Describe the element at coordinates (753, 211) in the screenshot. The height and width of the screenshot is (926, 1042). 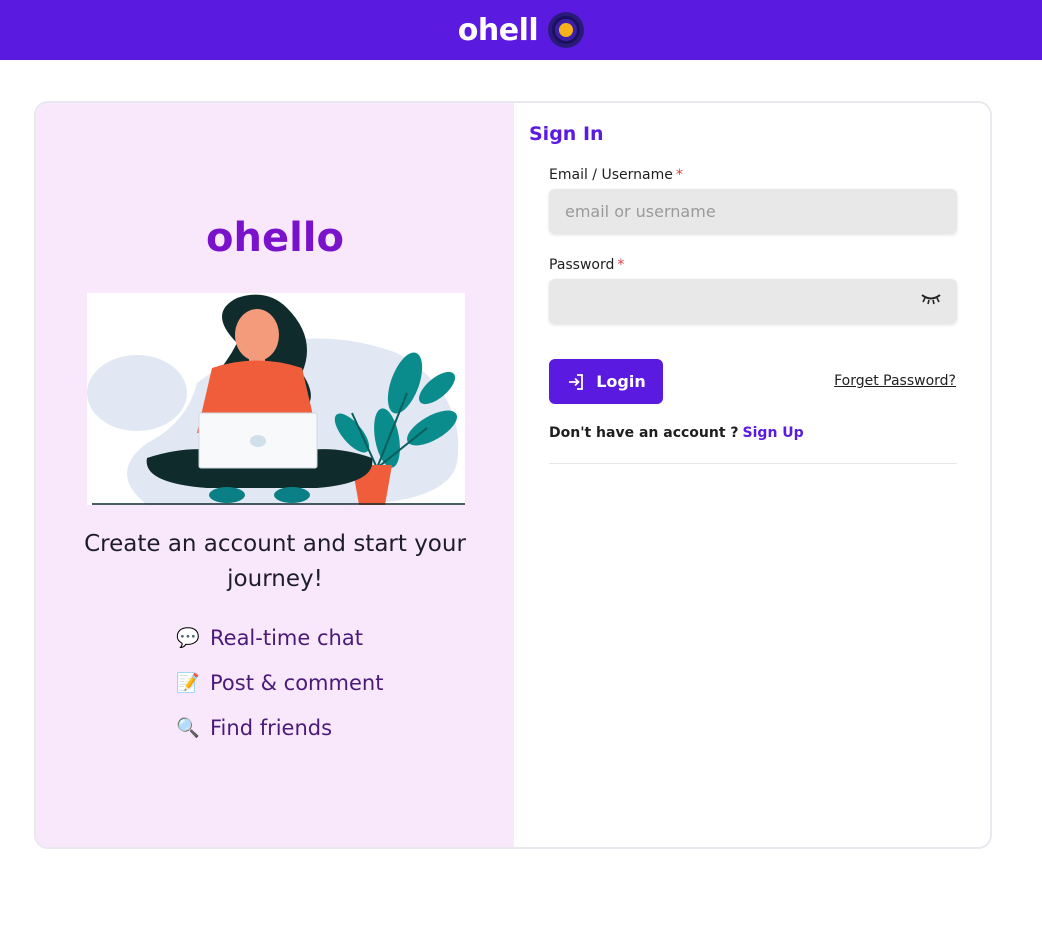
I see `email-input` at that location.